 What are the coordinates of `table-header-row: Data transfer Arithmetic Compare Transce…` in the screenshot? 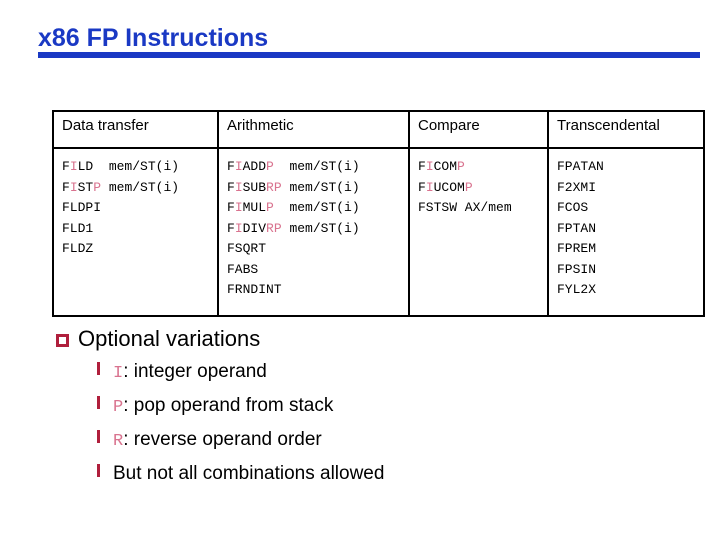 It's located at (378, 129).